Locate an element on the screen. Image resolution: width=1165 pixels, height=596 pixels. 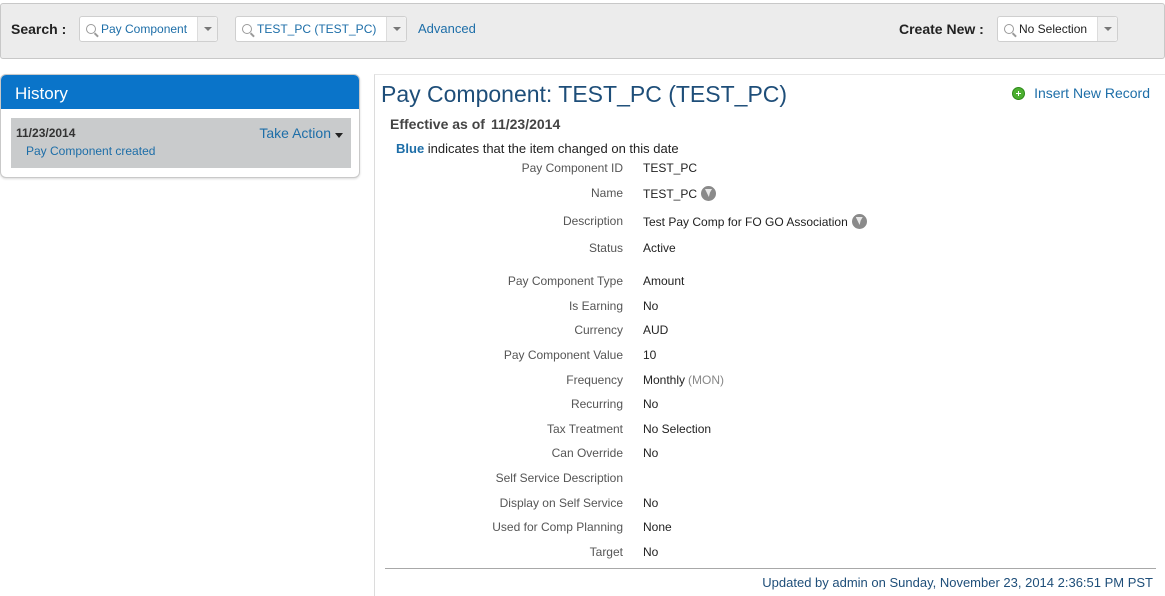
field-value: Monthly (MON) is located at coordinates (683, 380).